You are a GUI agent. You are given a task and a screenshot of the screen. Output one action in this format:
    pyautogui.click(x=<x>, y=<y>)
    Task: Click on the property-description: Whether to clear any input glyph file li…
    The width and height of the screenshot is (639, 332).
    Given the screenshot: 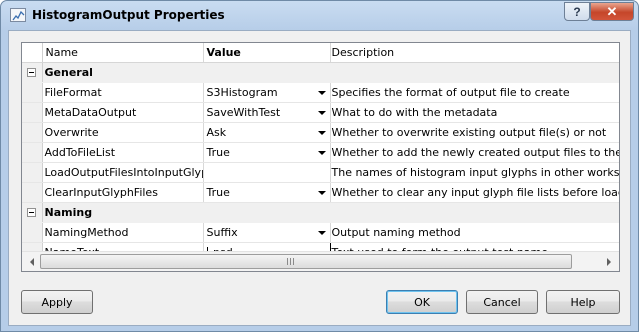 What is the action you would take?
    pyautogui.click(x=474, y=192)
    